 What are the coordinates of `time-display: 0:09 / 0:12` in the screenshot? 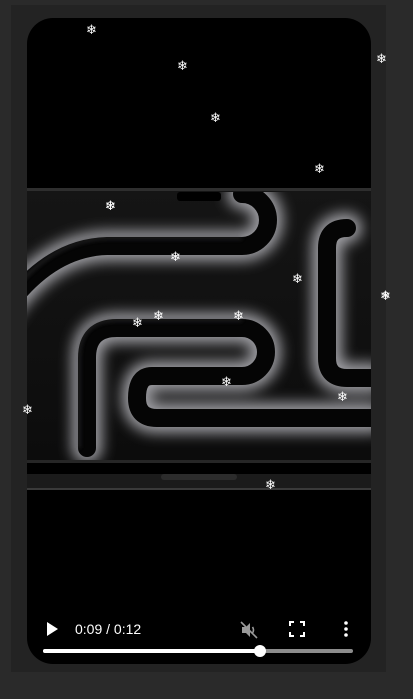 It's located at (108, 629).